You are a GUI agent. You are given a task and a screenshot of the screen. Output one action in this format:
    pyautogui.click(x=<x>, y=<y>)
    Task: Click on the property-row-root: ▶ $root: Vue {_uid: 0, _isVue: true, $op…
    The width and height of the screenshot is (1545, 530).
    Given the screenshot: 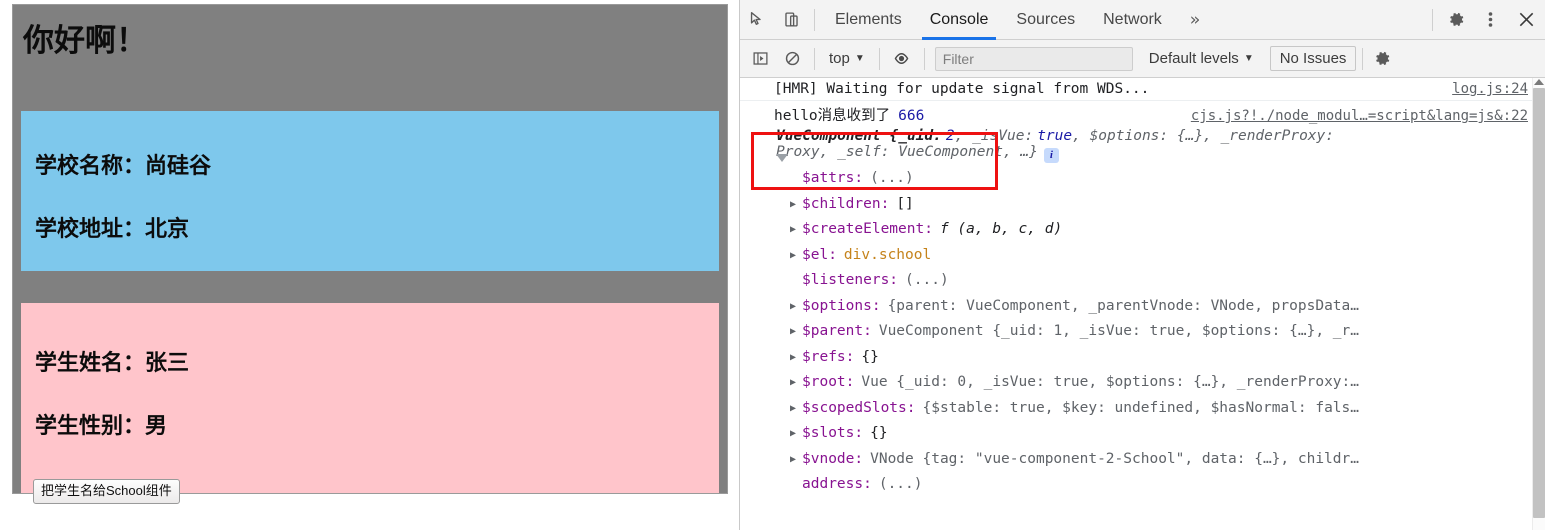 What is the action you would take?
    pyautogui.click(x=1142, y=383)
    